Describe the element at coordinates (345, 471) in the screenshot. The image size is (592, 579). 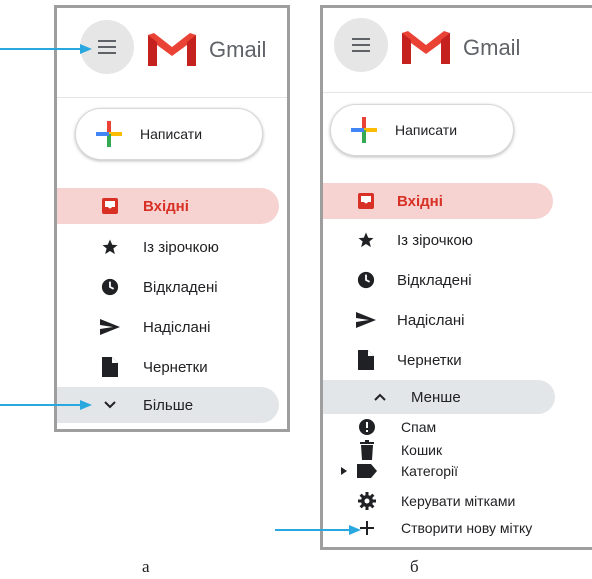
I see `caret-right-icon` at that location.